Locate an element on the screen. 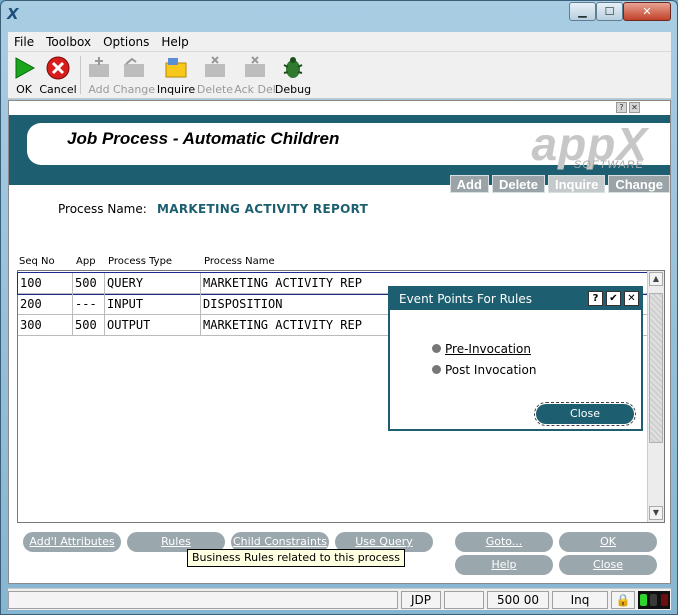 The width and height of the screenshot is (678, 615). folder-inquire-icon is located at coordinates (176, 68).